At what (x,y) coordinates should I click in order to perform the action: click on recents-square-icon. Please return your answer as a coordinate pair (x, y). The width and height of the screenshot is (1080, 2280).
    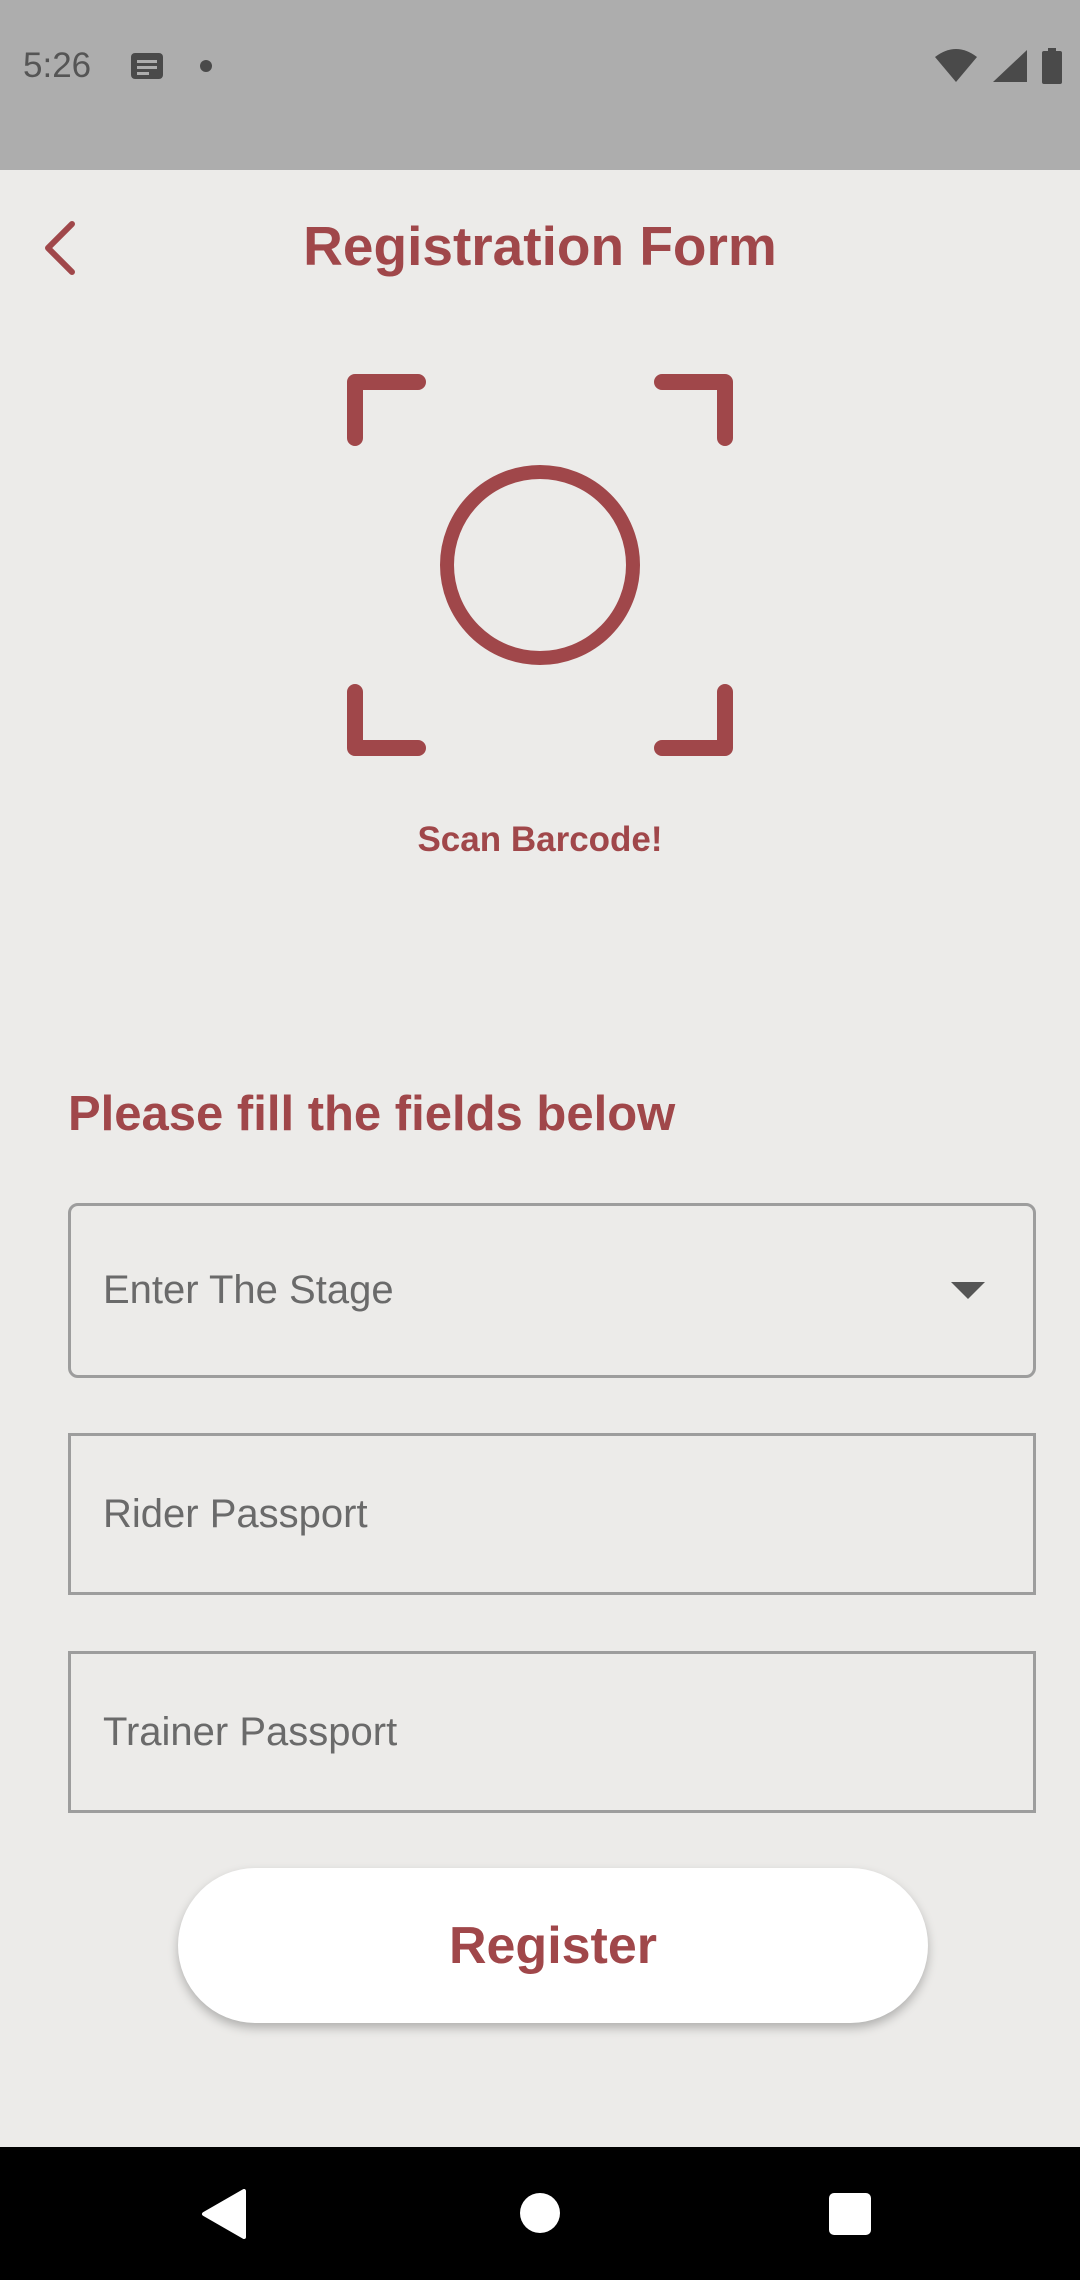
    Looking at the image, I should click on (850, 2214).